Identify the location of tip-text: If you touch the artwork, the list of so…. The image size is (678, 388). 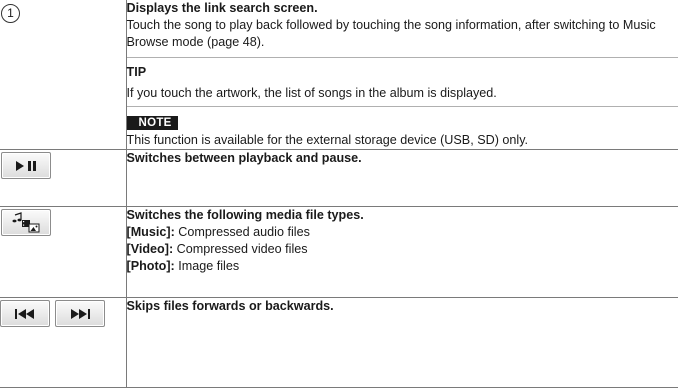
(402, 93).